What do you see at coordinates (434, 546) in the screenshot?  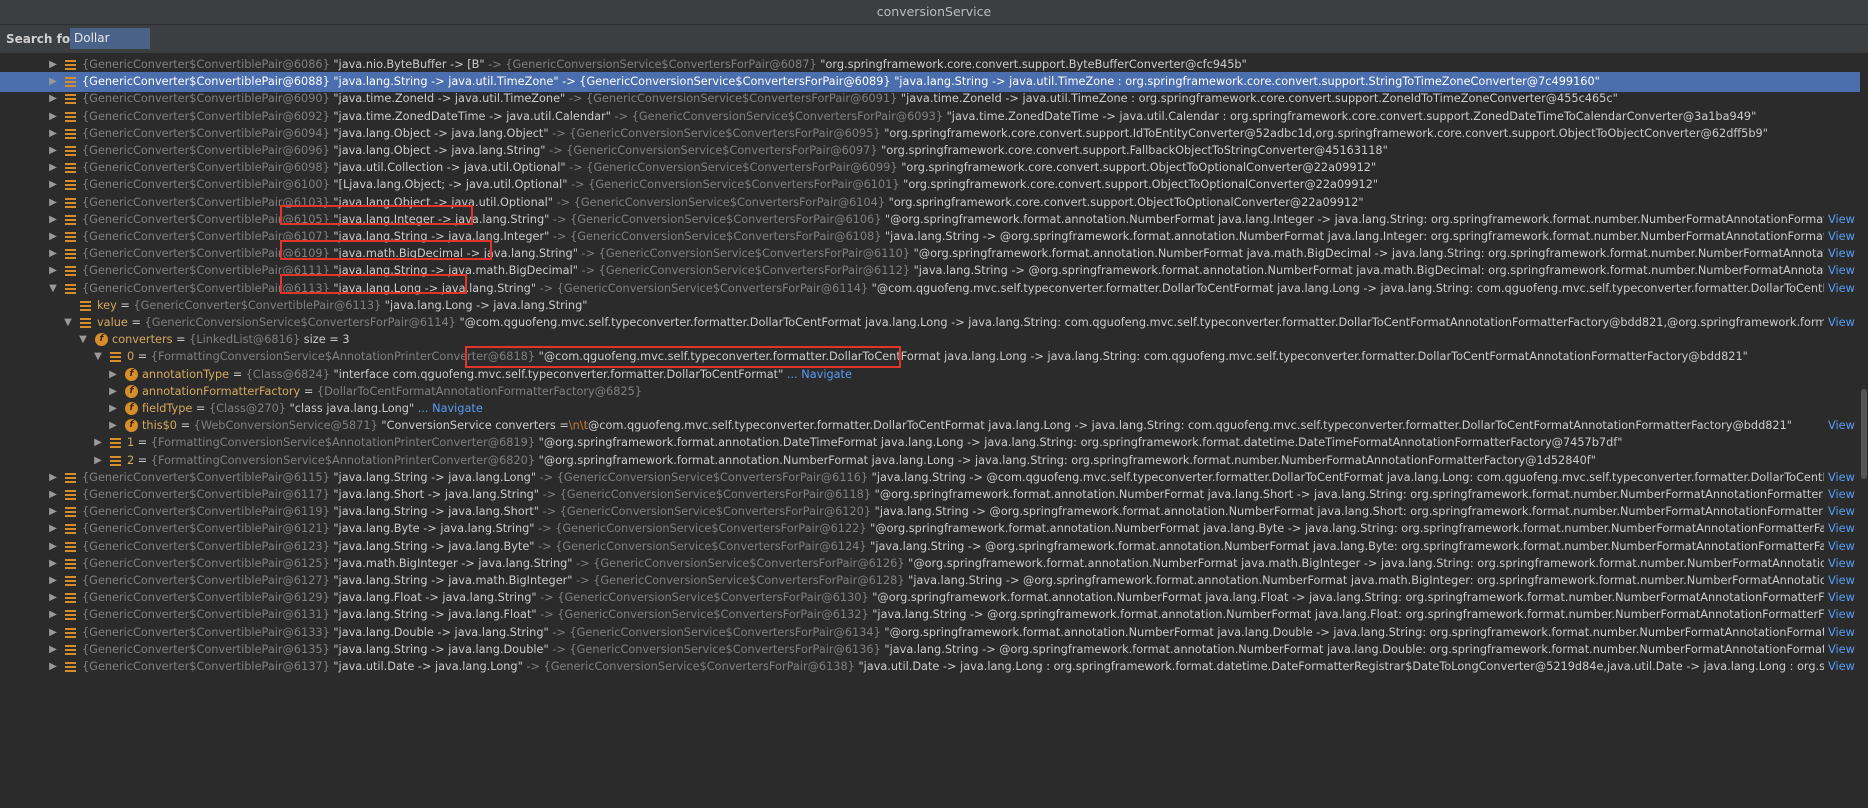 I see `object-value: "java.lang.String -> java.lang.Byte"` at bounding box center [434, 546].